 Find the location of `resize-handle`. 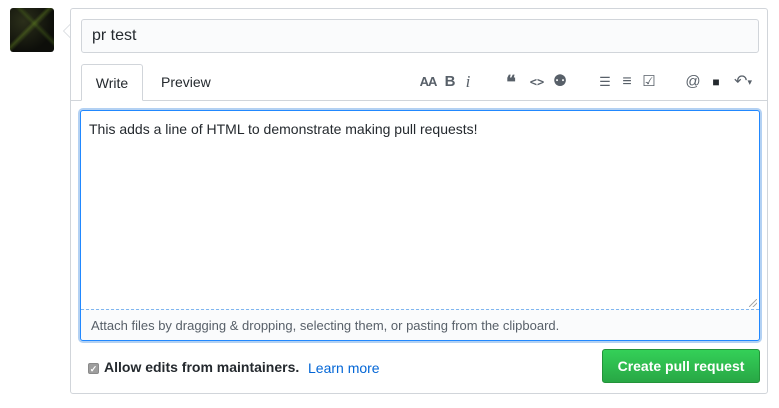

resize-handle is located at coordinates (753, 303).